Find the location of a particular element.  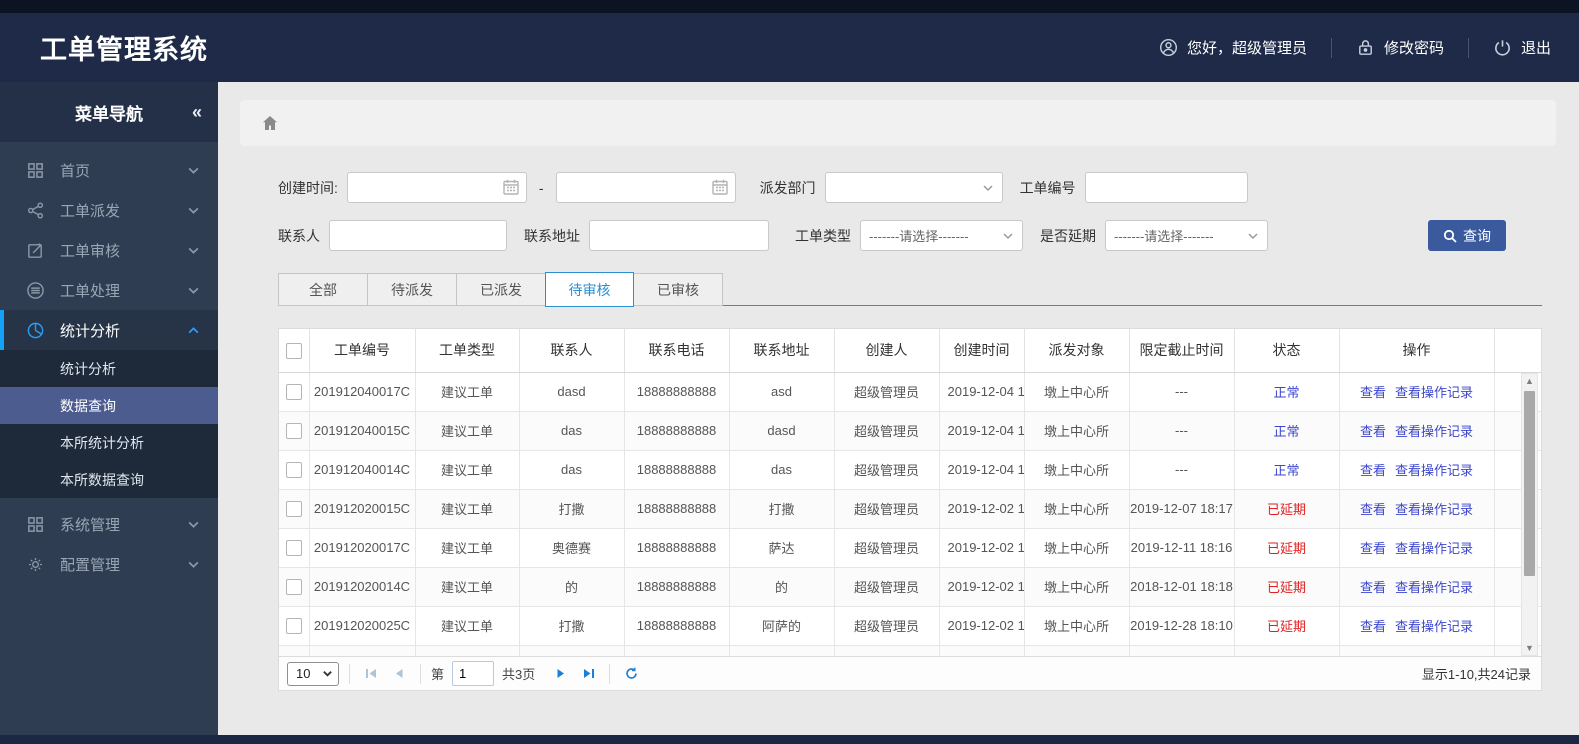

tab-to-review: 待审核 is located at coordinates (589, 289).